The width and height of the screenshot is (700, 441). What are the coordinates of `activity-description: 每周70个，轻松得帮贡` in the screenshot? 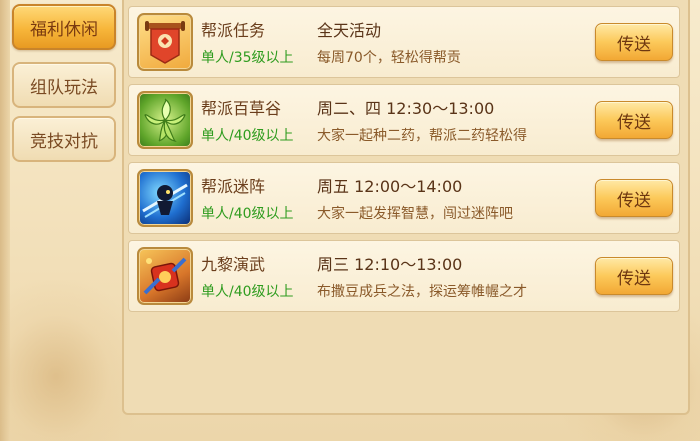 It's located at (389, 58).